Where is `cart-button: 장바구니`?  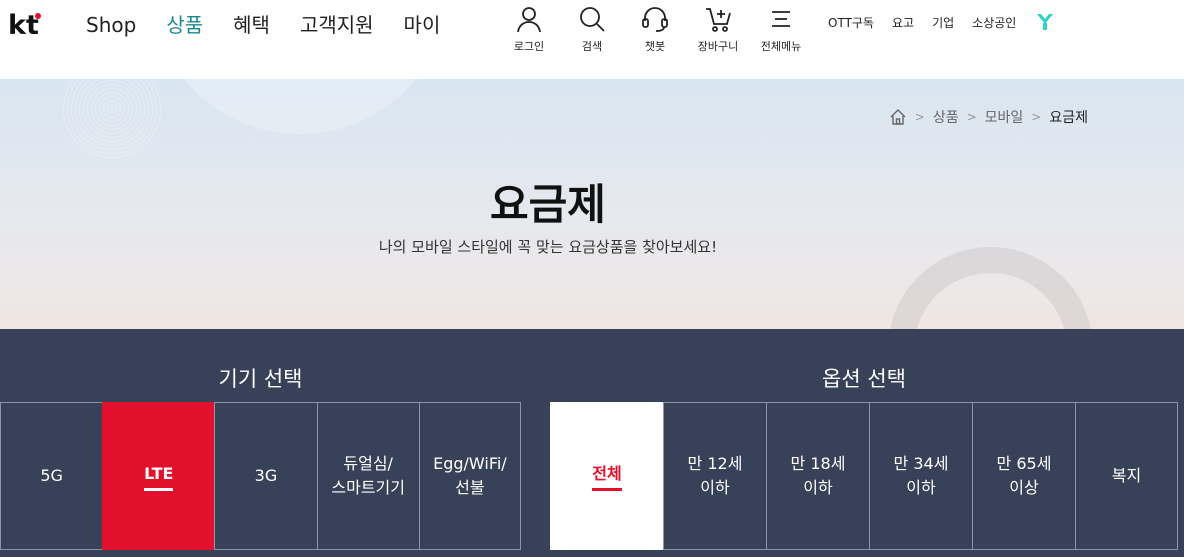 cart-button: 장바구니 is located at coordinates (718, 29).